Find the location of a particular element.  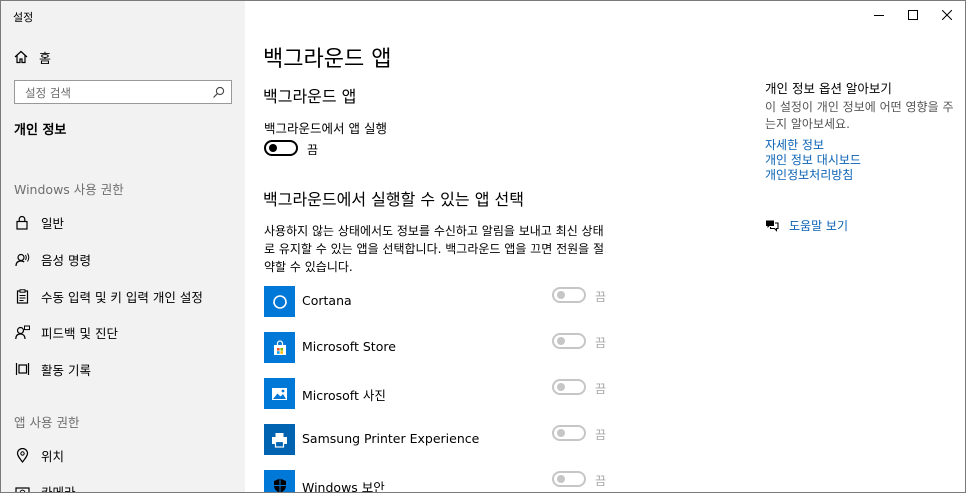

master-toggle-state: 끔 is located at coordinates (313, 150).